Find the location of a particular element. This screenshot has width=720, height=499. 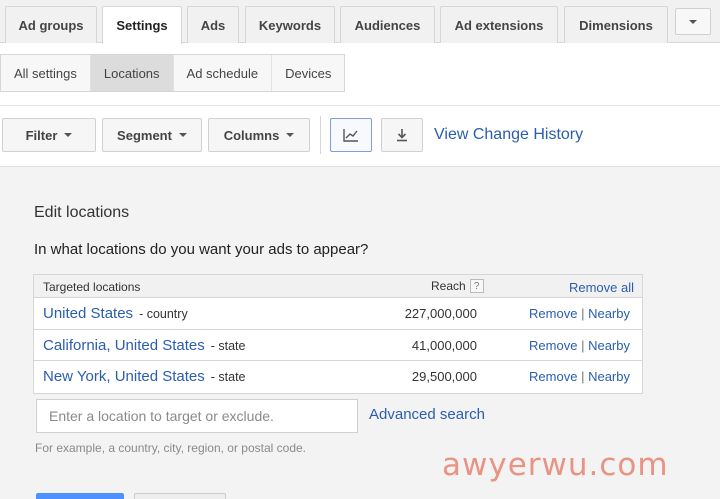

subtab-devices: Devices is located at coordinates (308, 73).